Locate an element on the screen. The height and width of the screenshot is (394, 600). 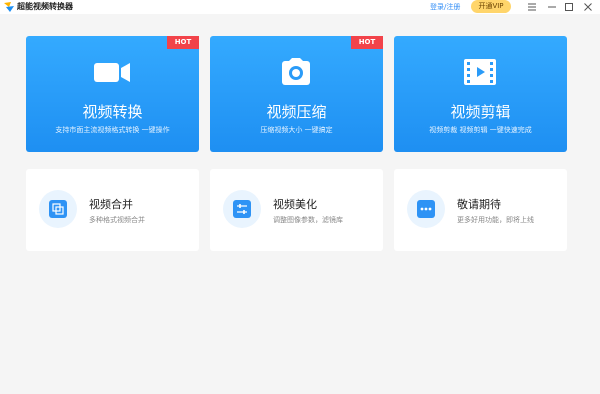
more-icon is located at coordinates (426, 209).